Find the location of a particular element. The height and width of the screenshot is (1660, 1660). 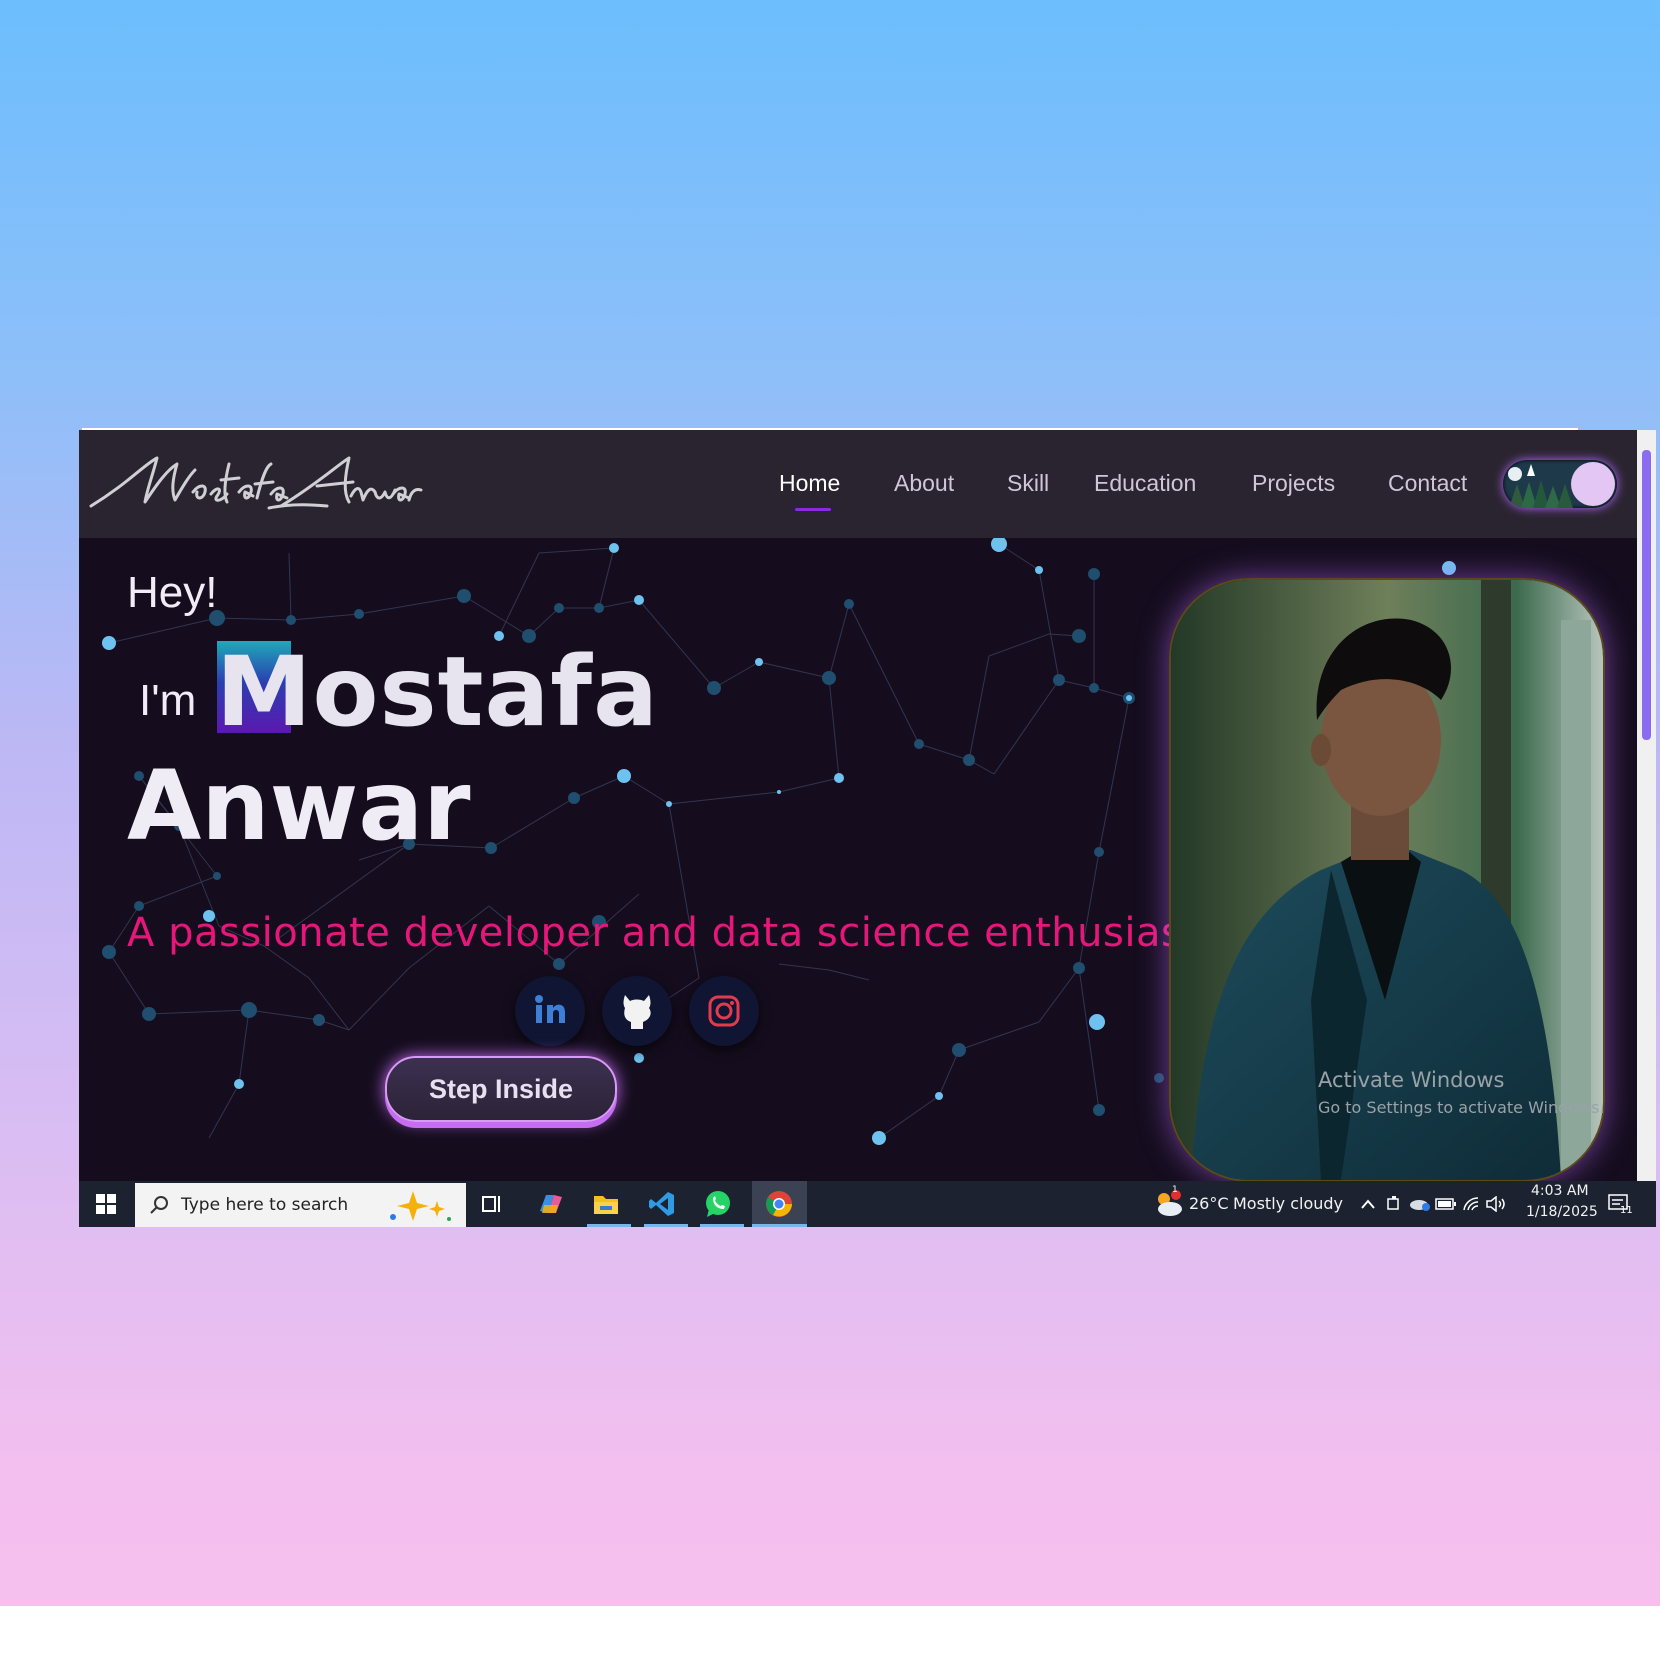

page-bottom-strip is located at coordinates (830, 1633).